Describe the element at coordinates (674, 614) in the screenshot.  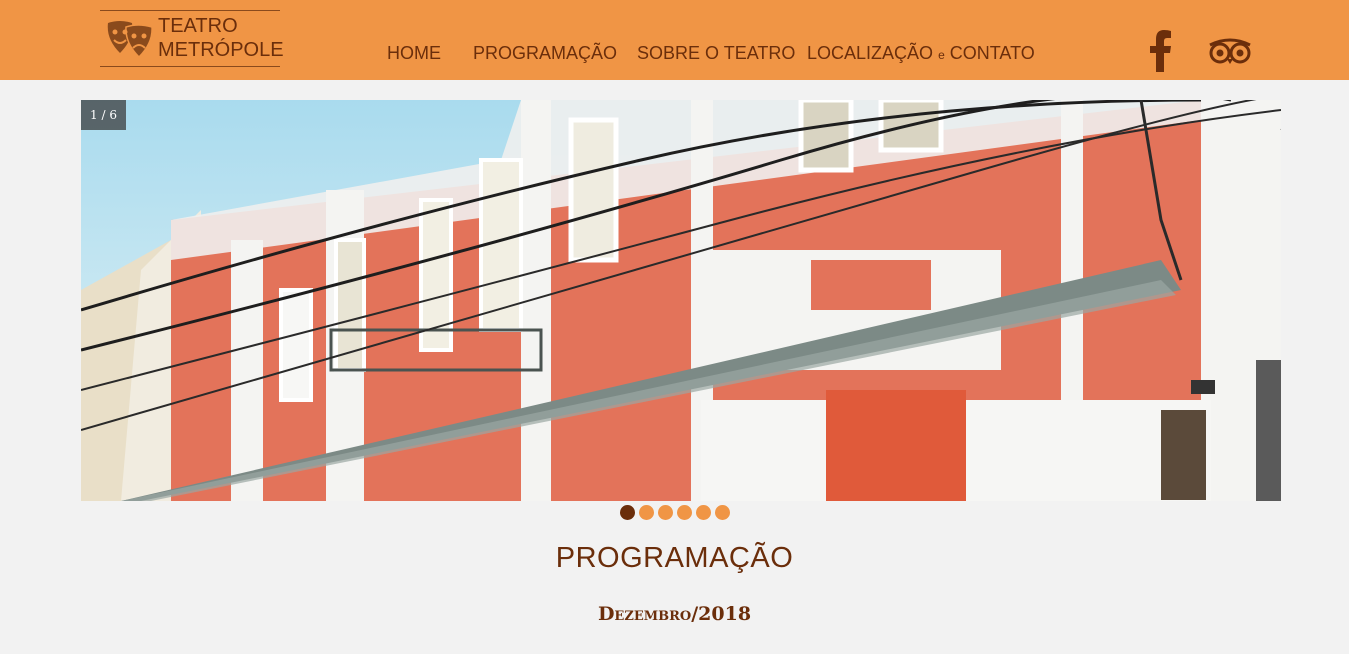
I see `section-subtitle: Dezembro/2018` at that location.